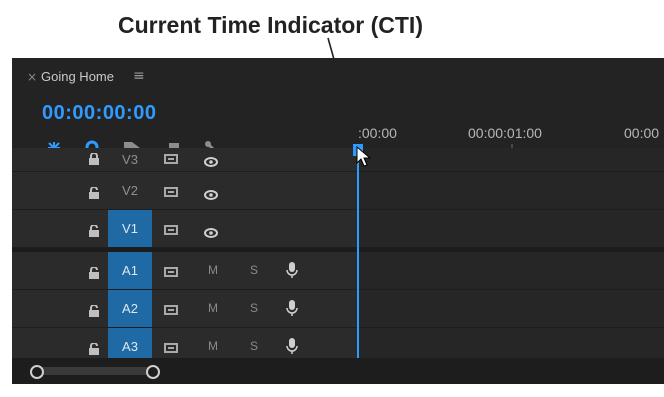 The image size is (664, 397). I want to click on track-target-v2: V2, so click(130, 190).